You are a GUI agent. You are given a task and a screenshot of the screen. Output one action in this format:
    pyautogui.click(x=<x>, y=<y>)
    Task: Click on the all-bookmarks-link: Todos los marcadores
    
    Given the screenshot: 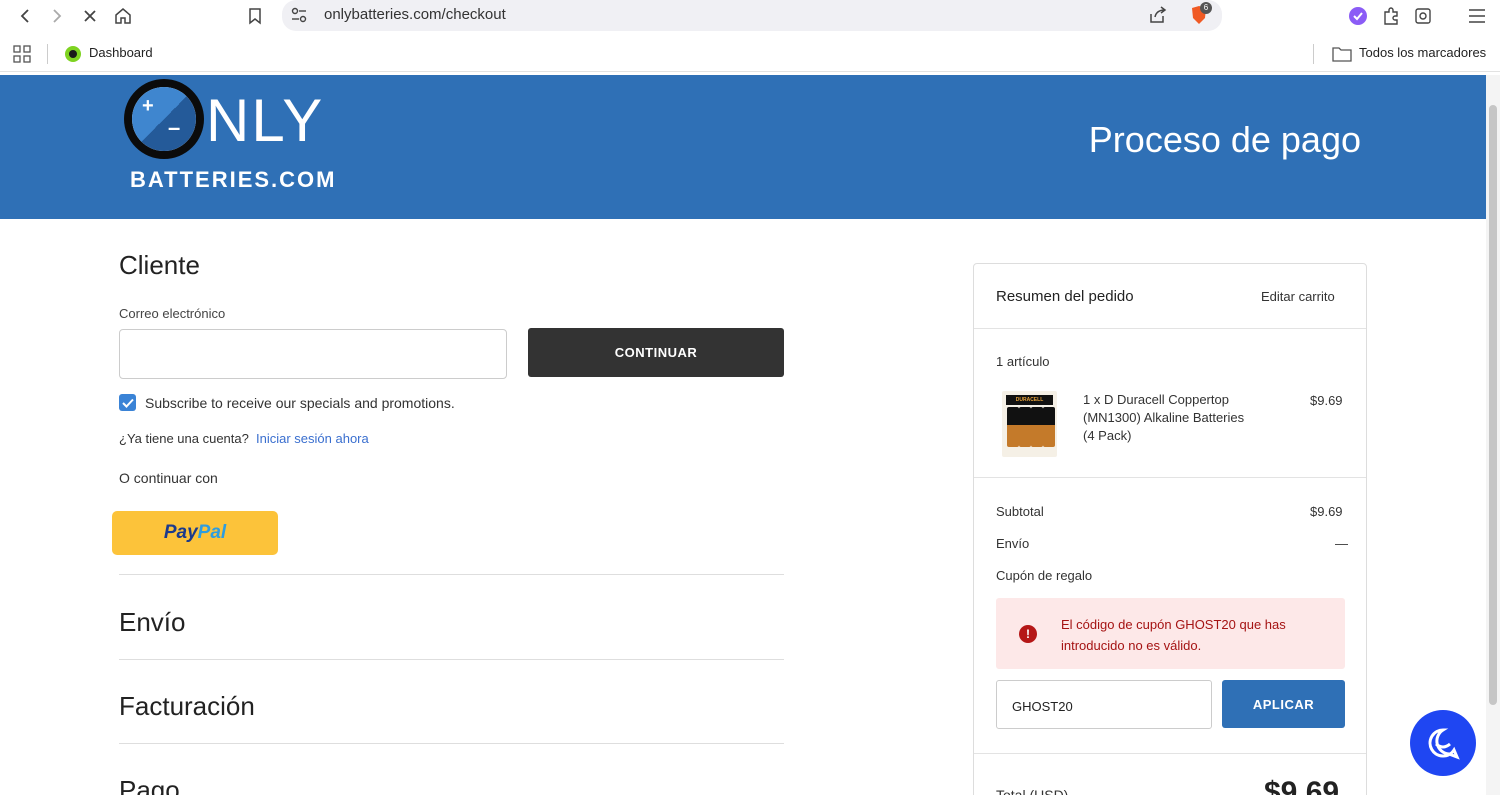 What is the action you would take?
    pyautogui.click(x=1422, y=52)
    